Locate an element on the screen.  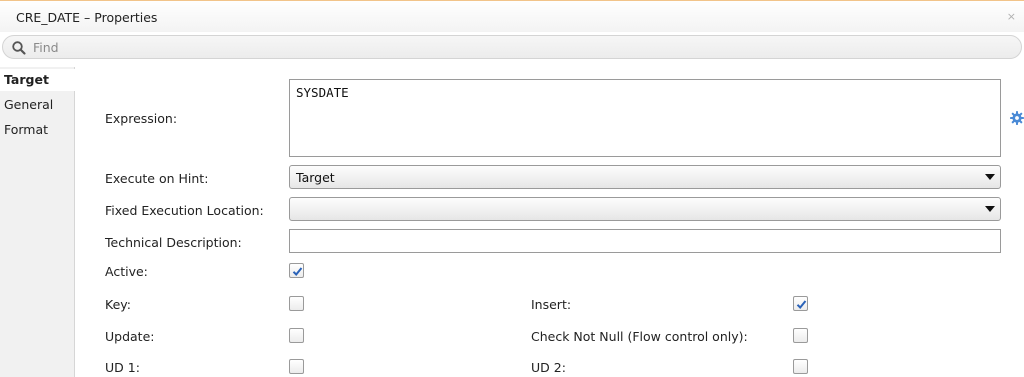
tab-target: Target is located at coordinates (38, 80).